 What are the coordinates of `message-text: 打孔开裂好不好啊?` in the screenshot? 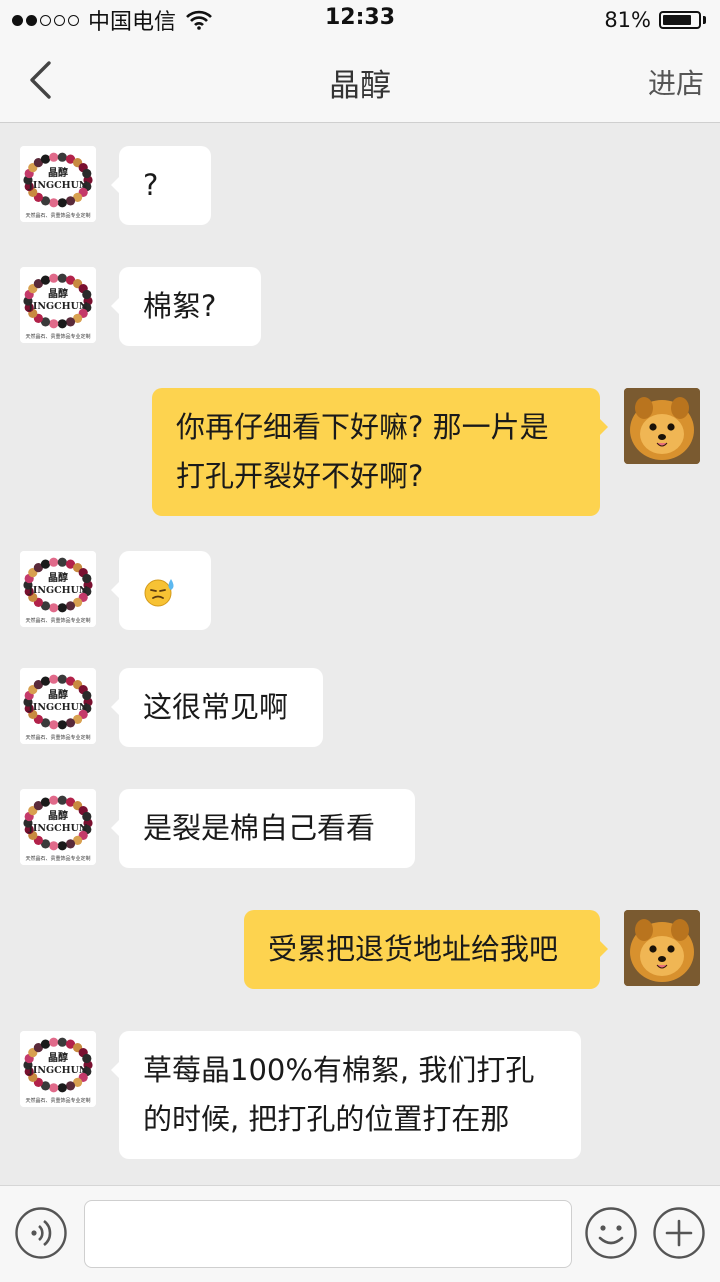 It's located at (300, 476).